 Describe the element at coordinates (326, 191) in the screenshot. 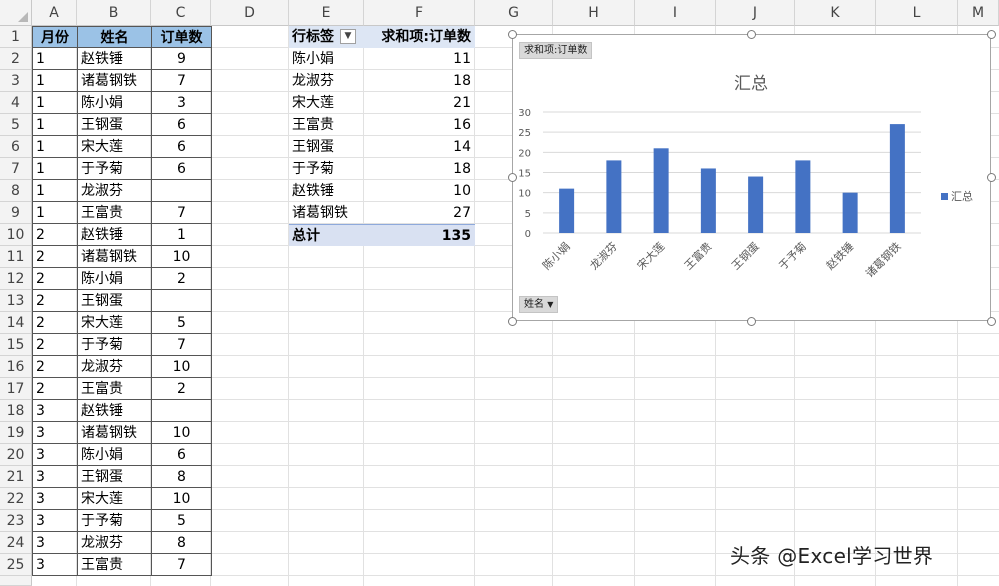

I see `pivot-row-label: 赵铁锤` at that location.